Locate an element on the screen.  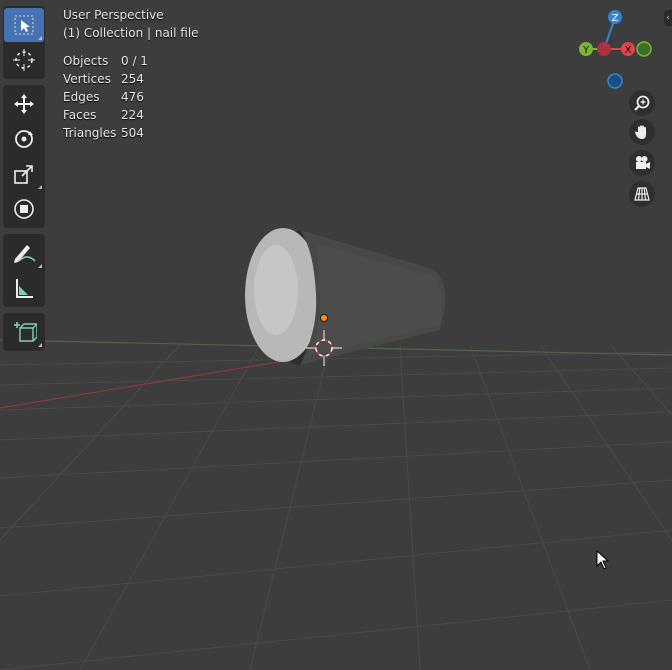
scale-icon is located at coordinates (23, 174).